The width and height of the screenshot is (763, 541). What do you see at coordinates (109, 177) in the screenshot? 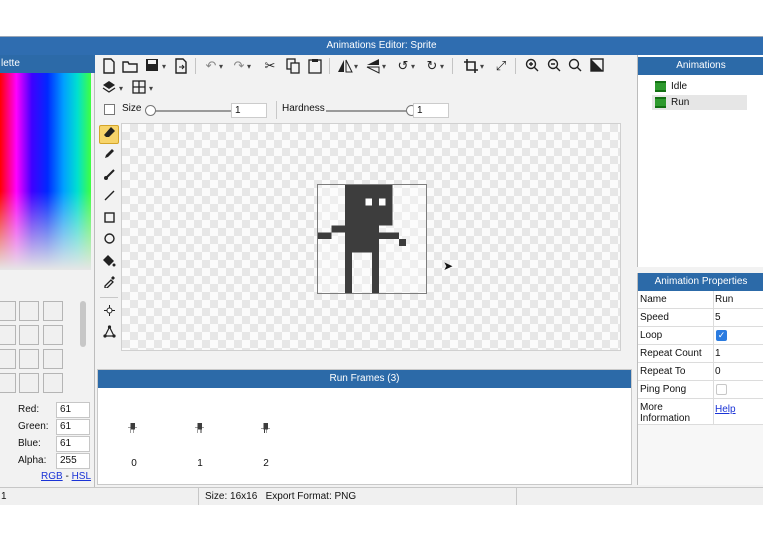
I see `brush-icon` at bounding box center [109, 177].